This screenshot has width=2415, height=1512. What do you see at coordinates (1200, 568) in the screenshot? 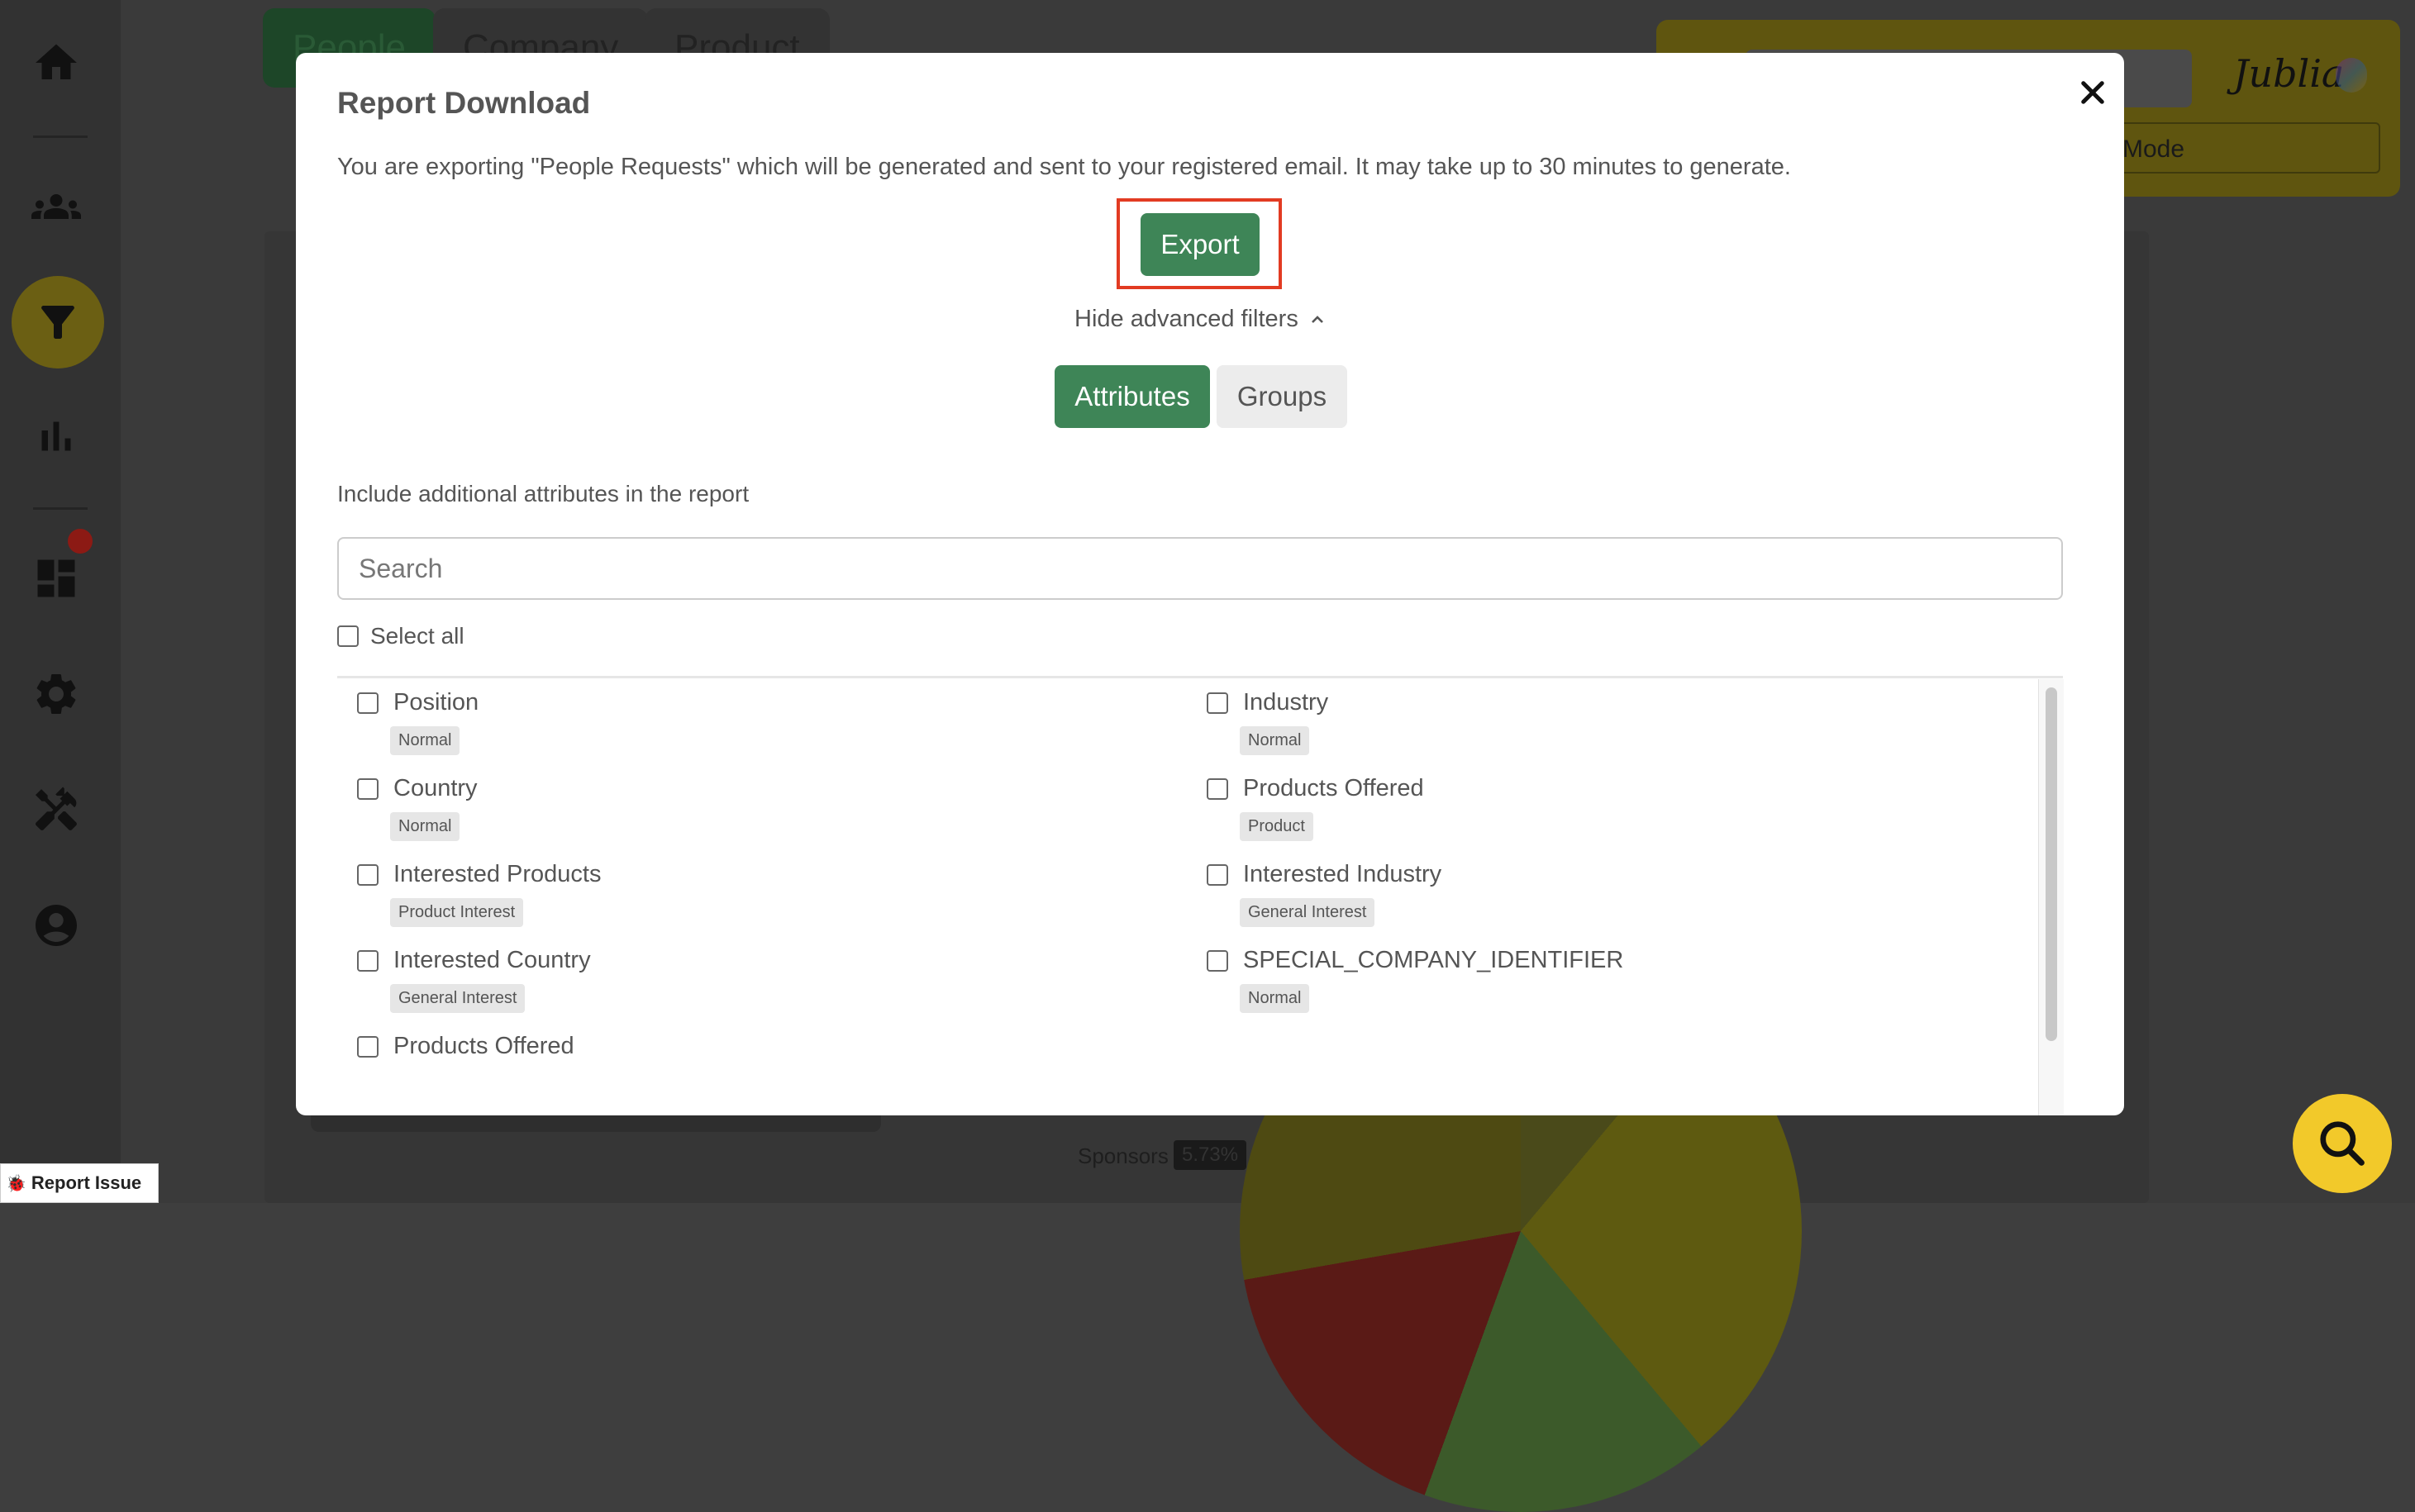
I see `attribute-search-input` at bounding box center [1200, 568].